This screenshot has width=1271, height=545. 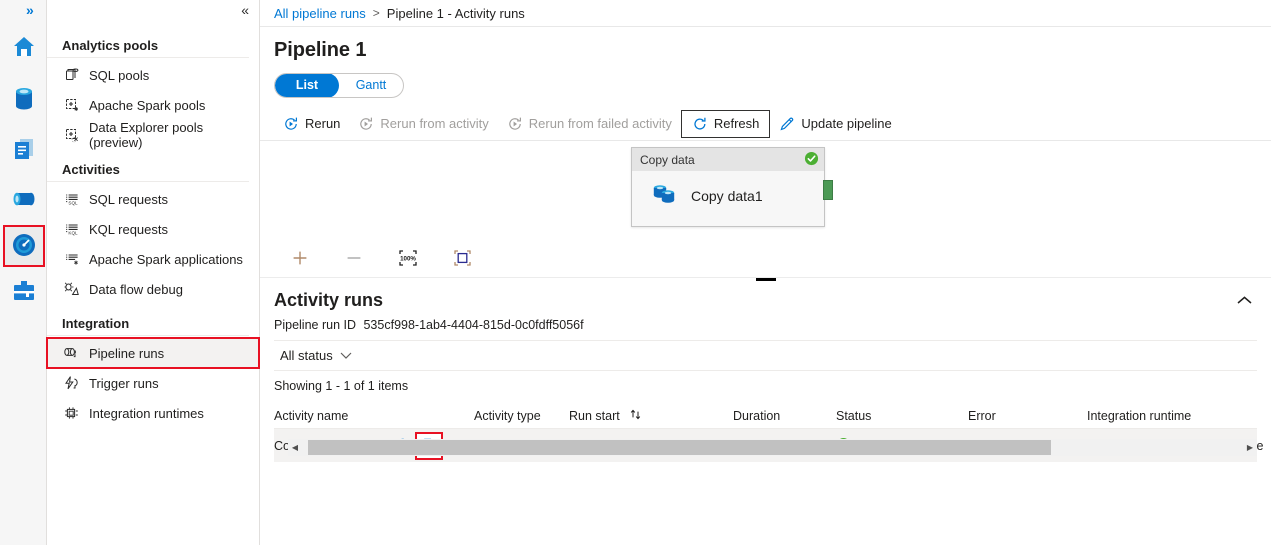 I want to click on rerun-from-failed-activity-label: Rerun from failed activity, so click(x=600, y=123).